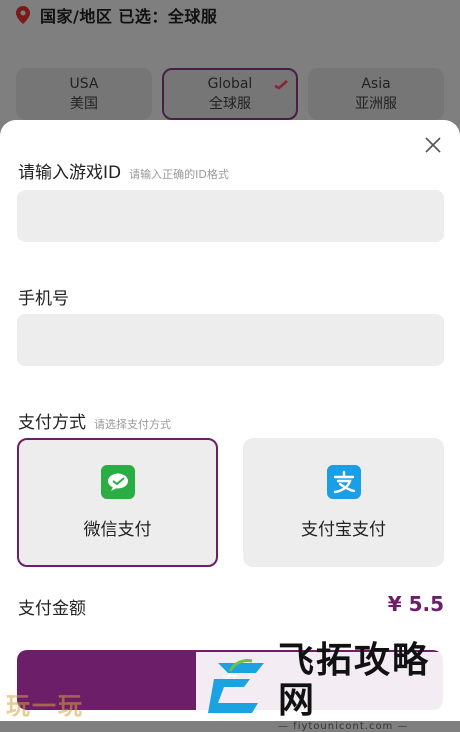  What do you see at coordinates (52, 609) in the screenshot?
I see `amount-label: 支付金额` at bounding box center [52, 609].